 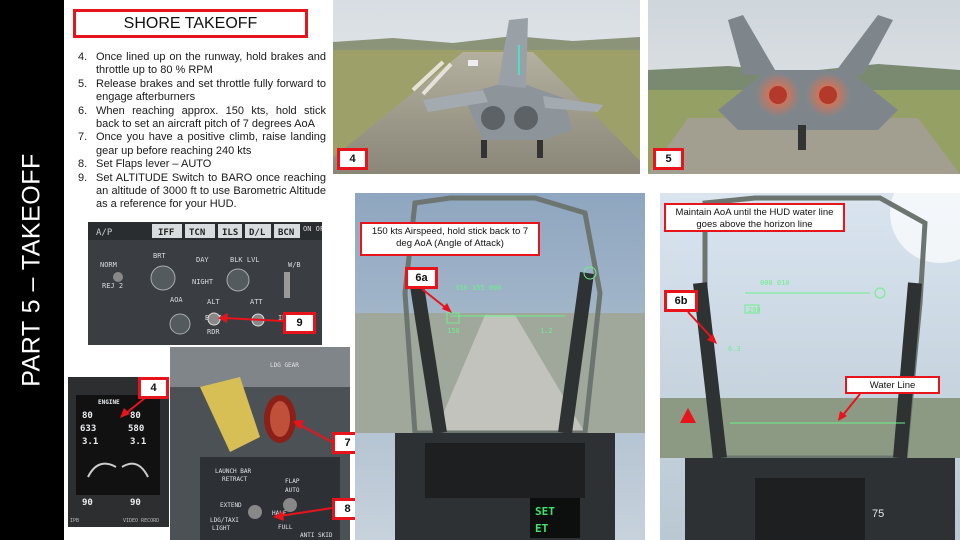 What do you see at coordinates (892, 385) in the screenshot?
I see `water-line-callout: Water Line` at bounding box center [892, 385].